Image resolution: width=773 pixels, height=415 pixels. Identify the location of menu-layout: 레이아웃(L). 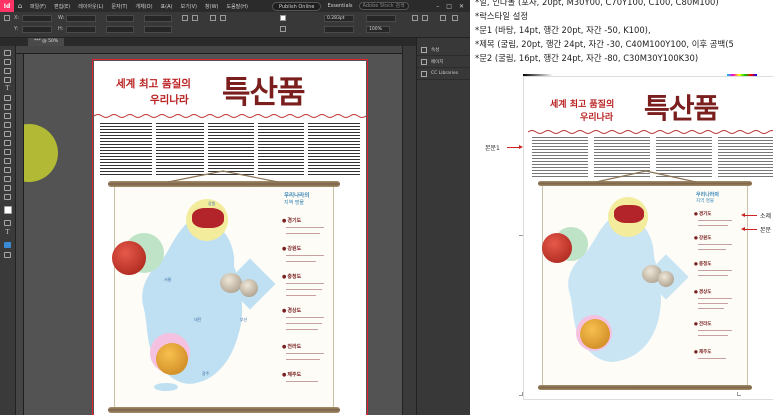
(90, 6).